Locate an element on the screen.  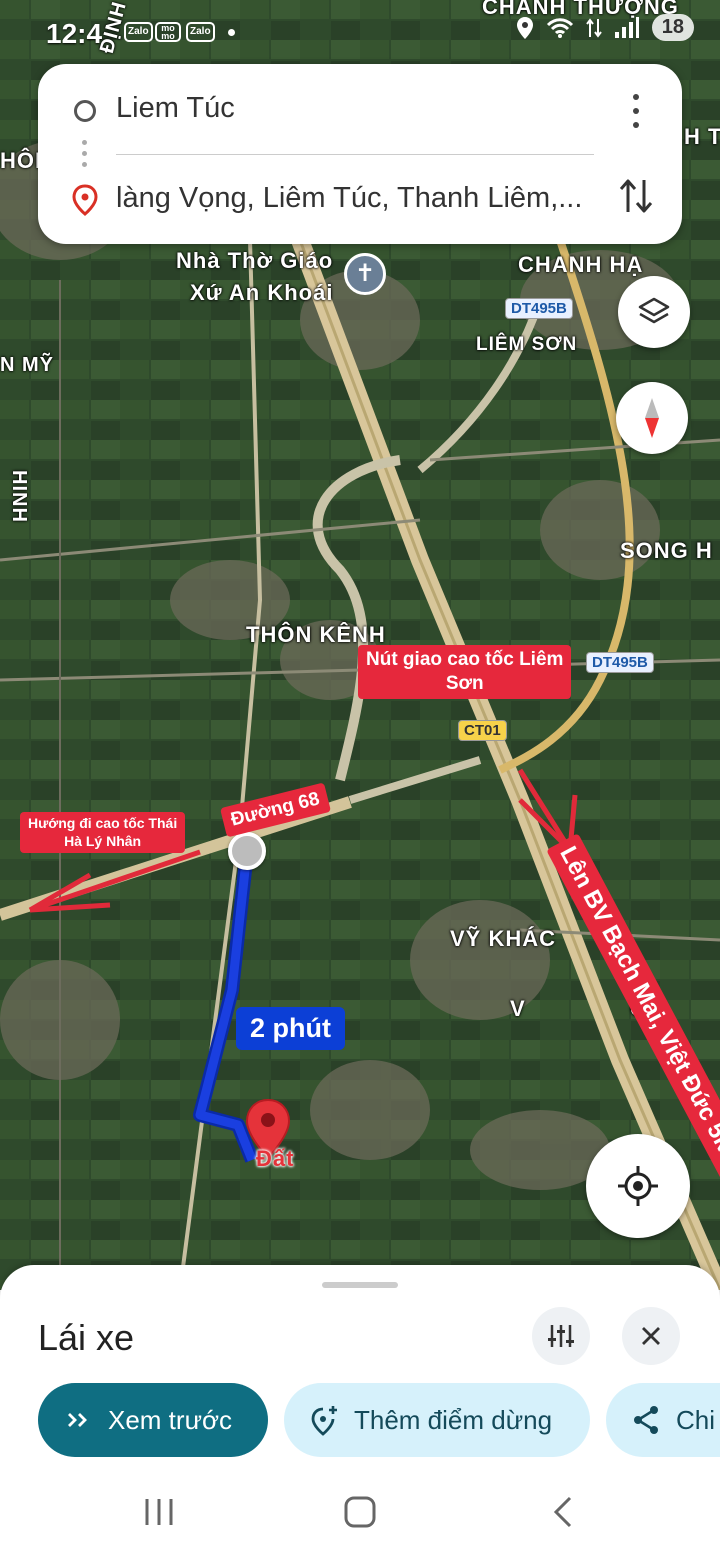
annotation-west: Hướng đi cao tốc Thái Hà Lý Nhân is located at coordinates (103, 832).